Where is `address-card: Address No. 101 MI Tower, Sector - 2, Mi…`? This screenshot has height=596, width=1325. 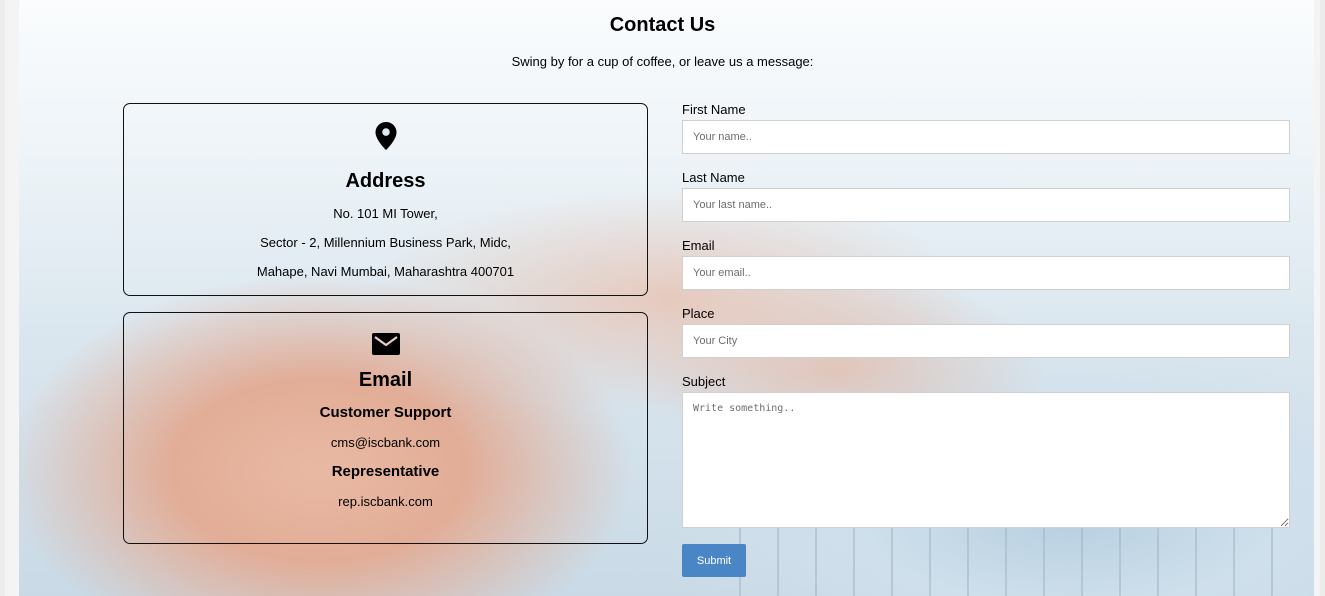
address-card: Address No. 101 MI Tower, Sector - 2, Mi… is located at coordinates (385, 199).